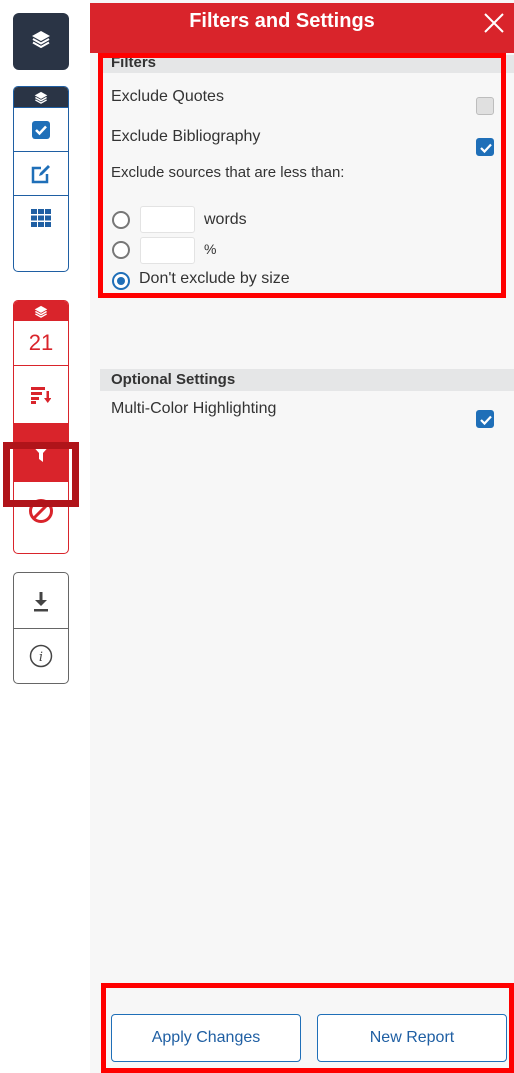 Image resolution: width=514 pixels, height=1073 pixels. I want to click on filters-section-header: Filters, so click(307, 64).